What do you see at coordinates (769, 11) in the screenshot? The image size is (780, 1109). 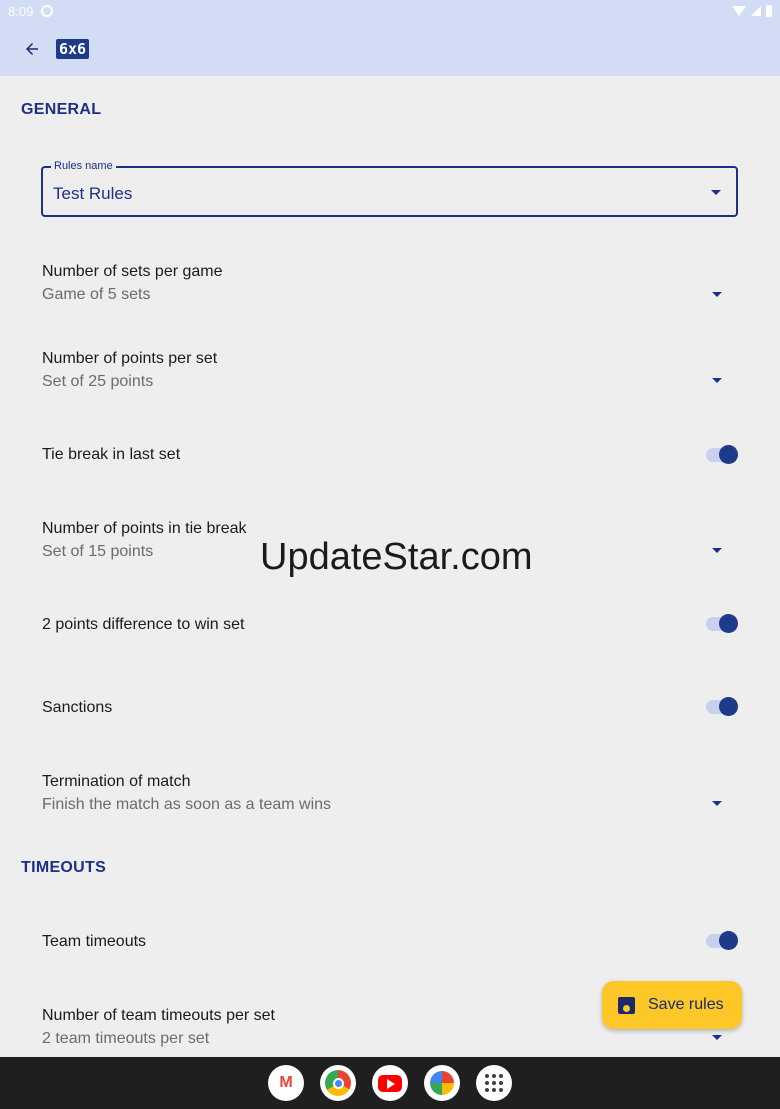 I see `battery-icon` at bounding box center [769, 11].